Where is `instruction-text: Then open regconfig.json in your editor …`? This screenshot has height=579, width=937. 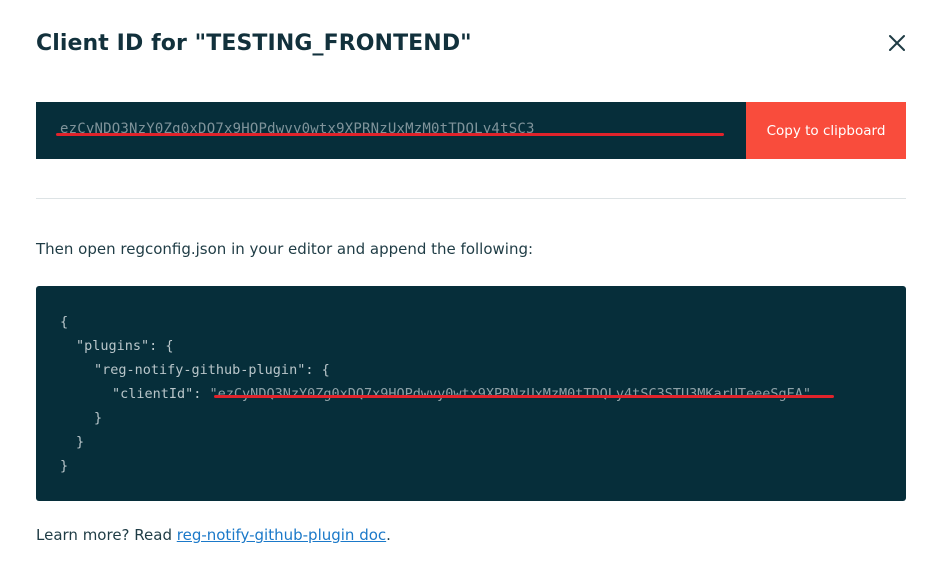 instruction-text: Then open regconfig.json in your editor … is located at coordinates (285, 249).